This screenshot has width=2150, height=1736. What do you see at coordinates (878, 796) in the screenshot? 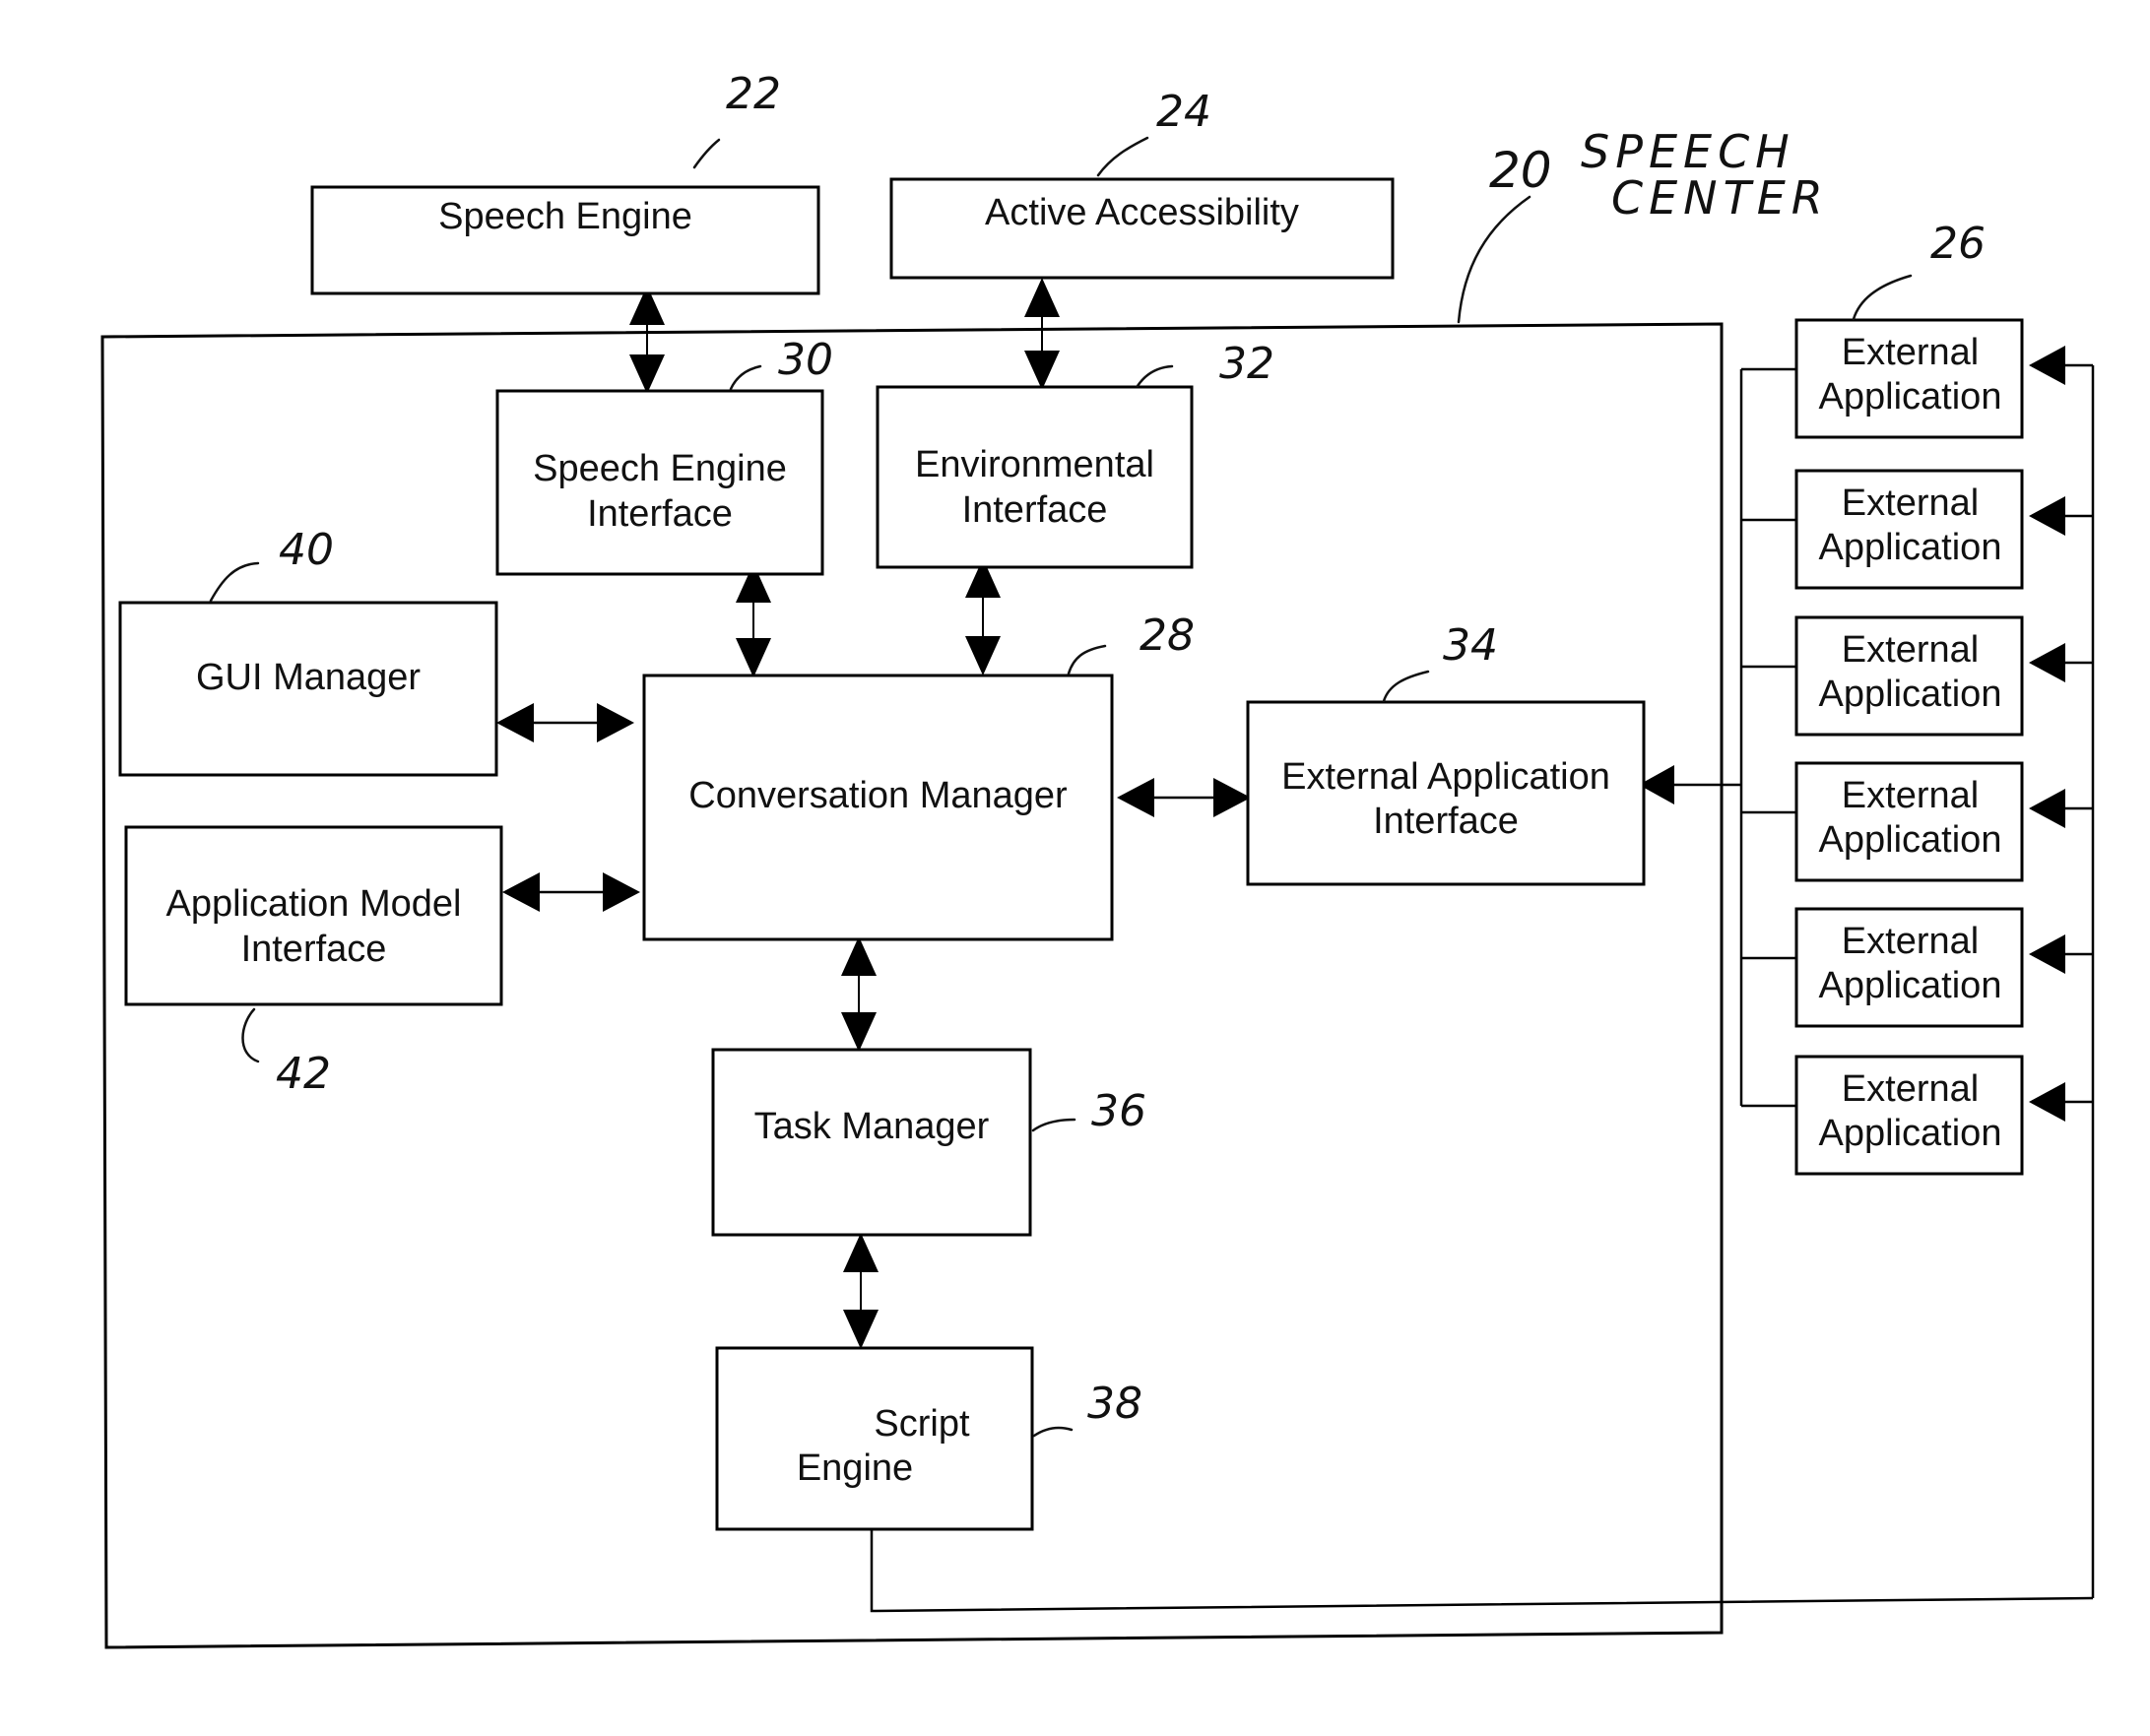
I see `conversation-manager-label-line-1: Conversation Manager` at bounding box center [878, 796].